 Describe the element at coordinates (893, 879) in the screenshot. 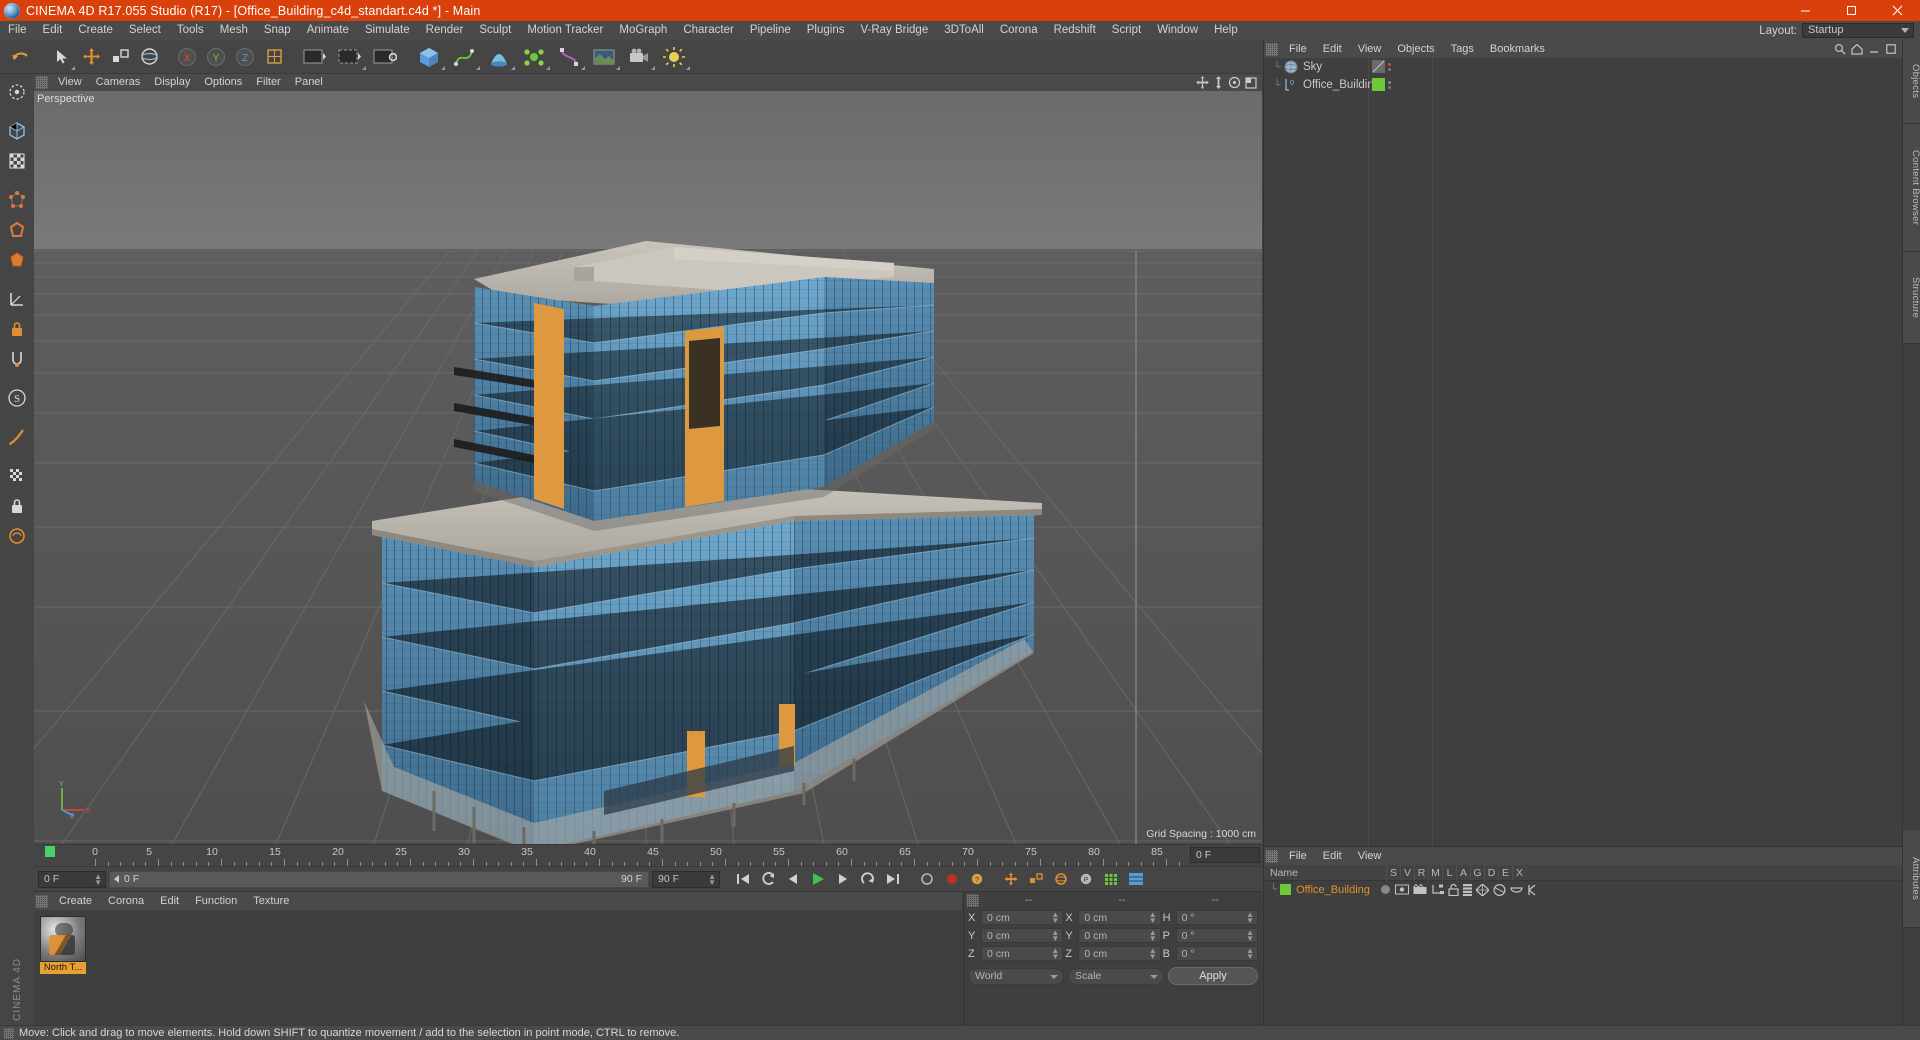

I see `go-to-end-icon` at that location.